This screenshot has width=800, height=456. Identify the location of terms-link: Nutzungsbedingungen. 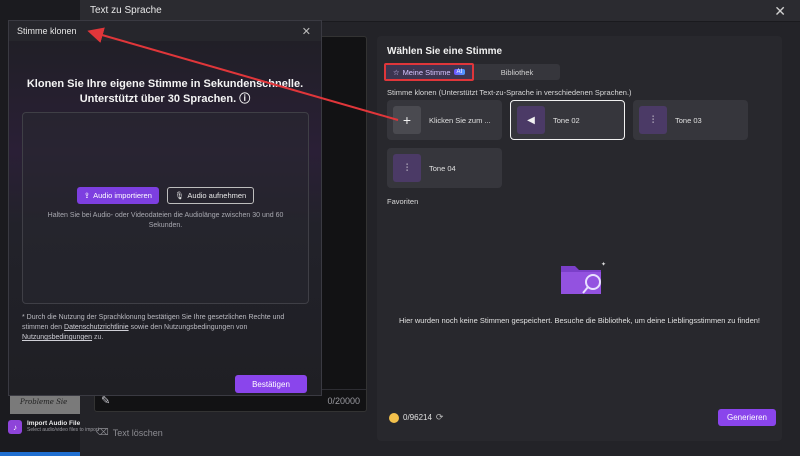
(57, 337).